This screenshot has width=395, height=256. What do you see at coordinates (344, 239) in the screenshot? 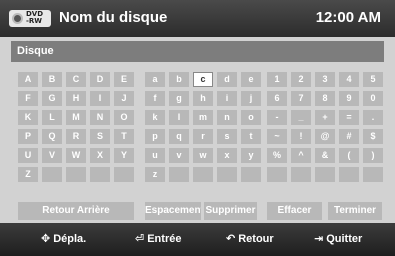
I see `hint-quit-label: Quitter` at bounding box center [344, 239].